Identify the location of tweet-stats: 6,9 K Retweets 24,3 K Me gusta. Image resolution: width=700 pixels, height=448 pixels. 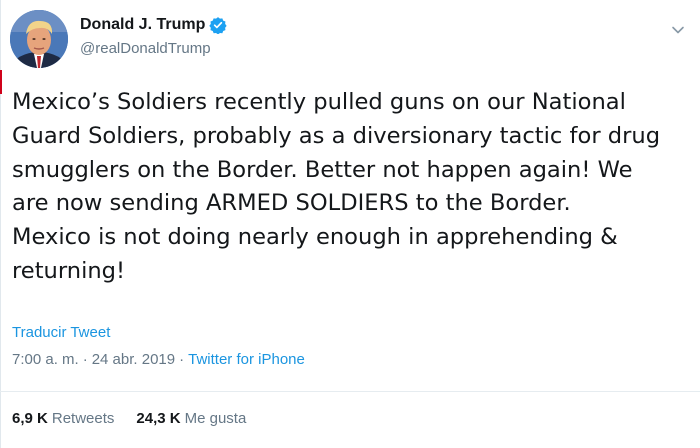
(140, 418).